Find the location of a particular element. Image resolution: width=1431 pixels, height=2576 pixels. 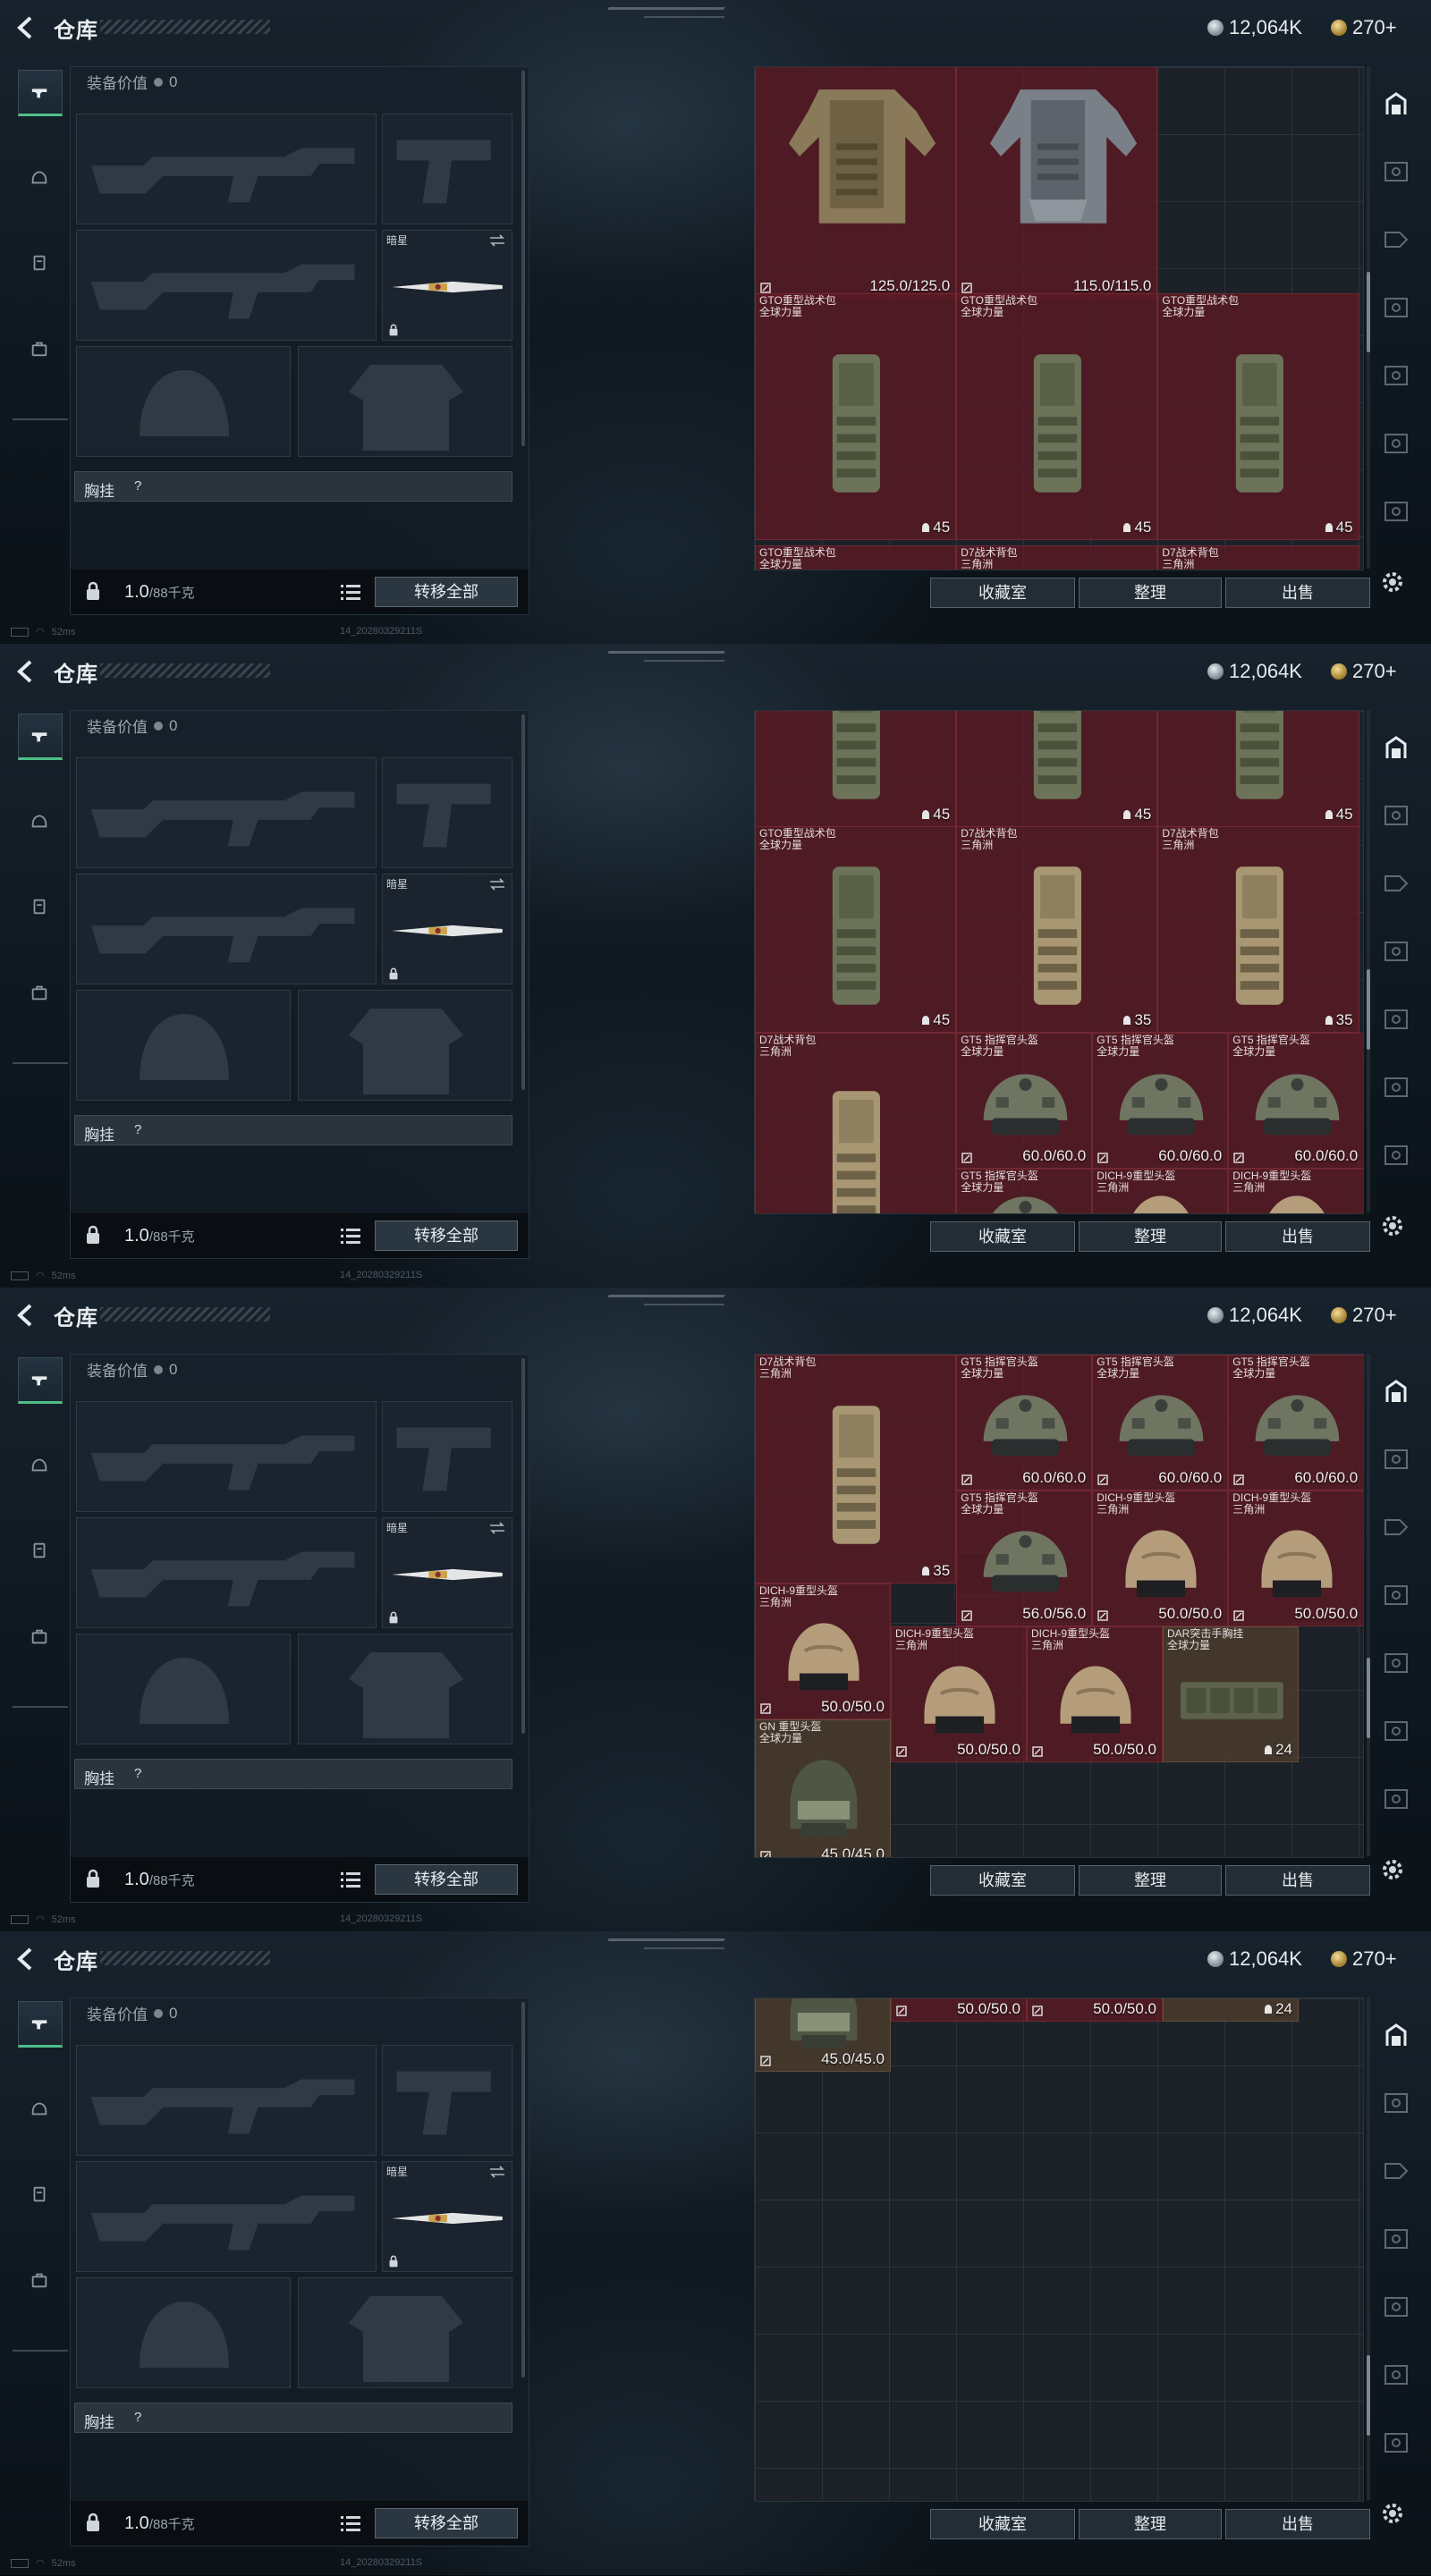

transfer-all-button: 转移全部 is located at coordinates (447, 592).